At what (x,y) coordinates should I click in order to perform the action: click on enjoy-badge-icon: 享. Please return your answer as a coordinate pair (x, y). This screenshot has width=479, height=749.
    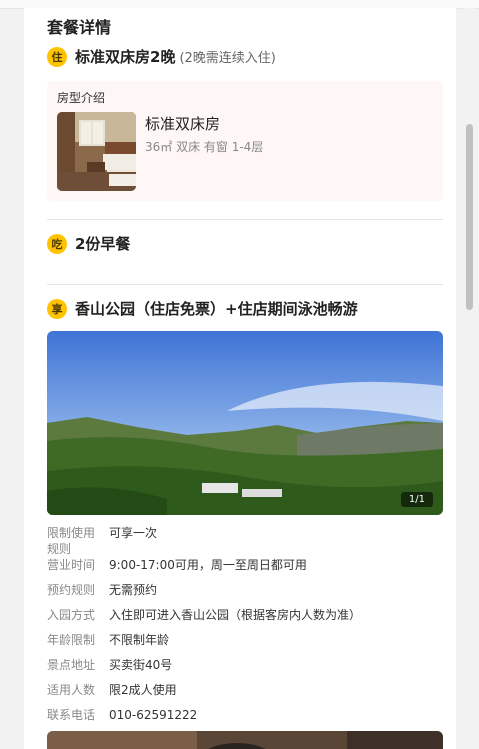
    Looking at the image, I should click on (57, 308).